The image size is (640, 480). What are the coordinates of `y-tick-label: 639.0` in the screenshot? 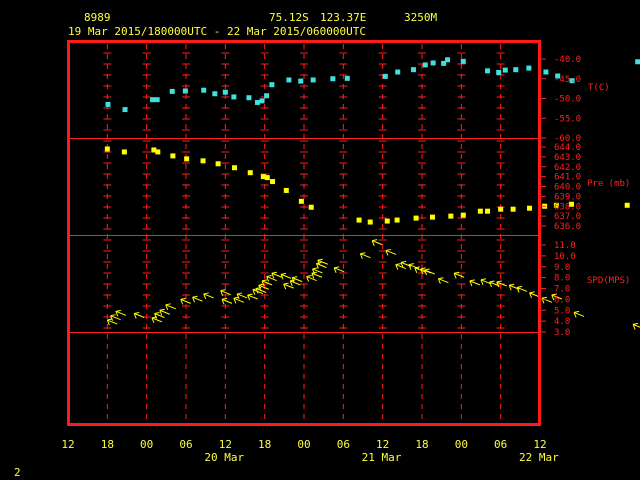 It's located at (567, 197).